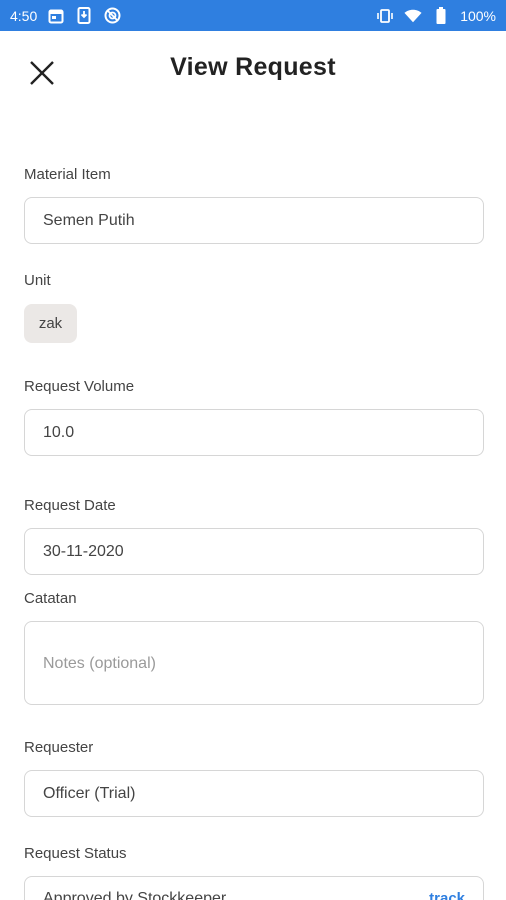  I want to click on request-volume-field: 10.0, so click(254, 432).